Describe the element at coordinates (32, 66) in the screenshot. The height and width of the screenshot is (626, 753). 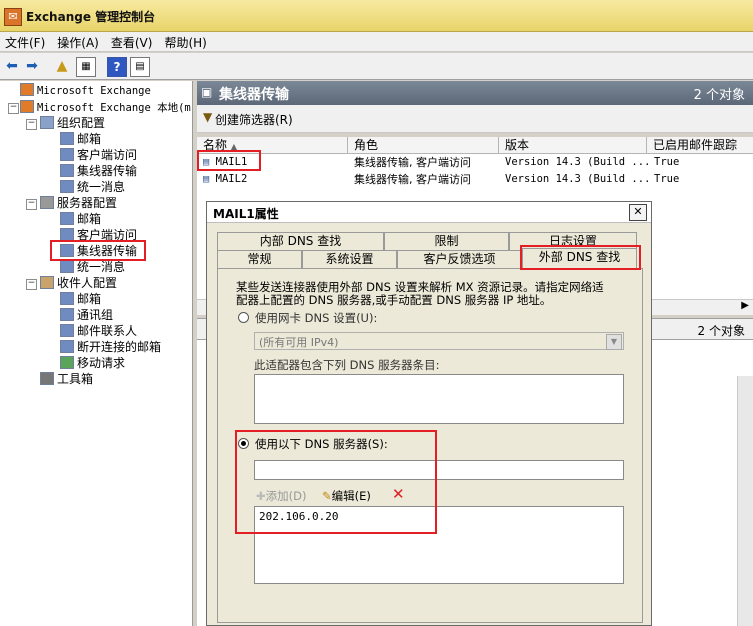
I see `forward-arrow-icon: ➡` at that location.